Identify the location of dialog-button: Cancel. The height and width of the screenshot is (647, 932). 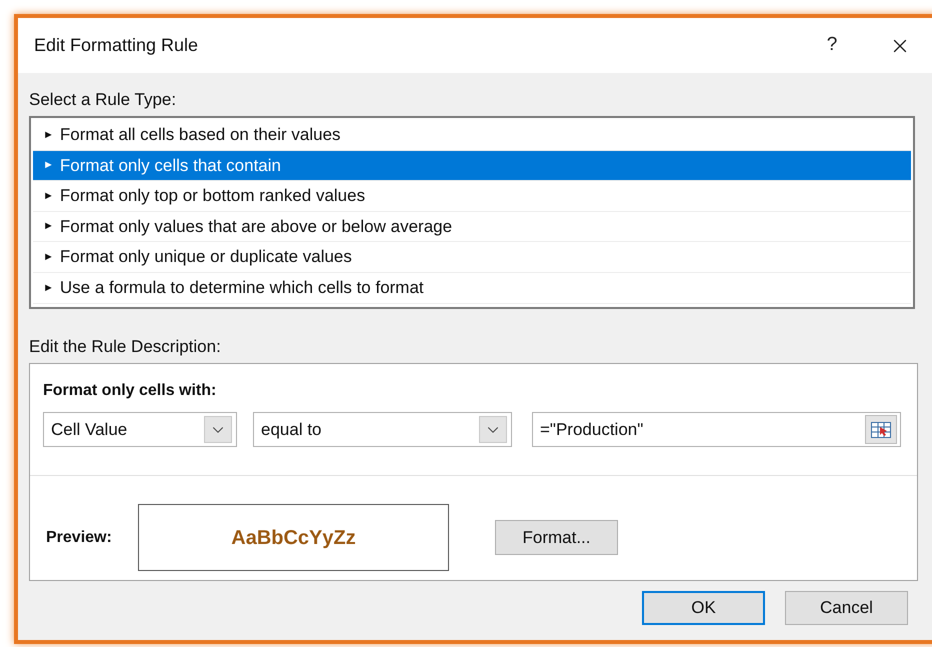
(846, 608).